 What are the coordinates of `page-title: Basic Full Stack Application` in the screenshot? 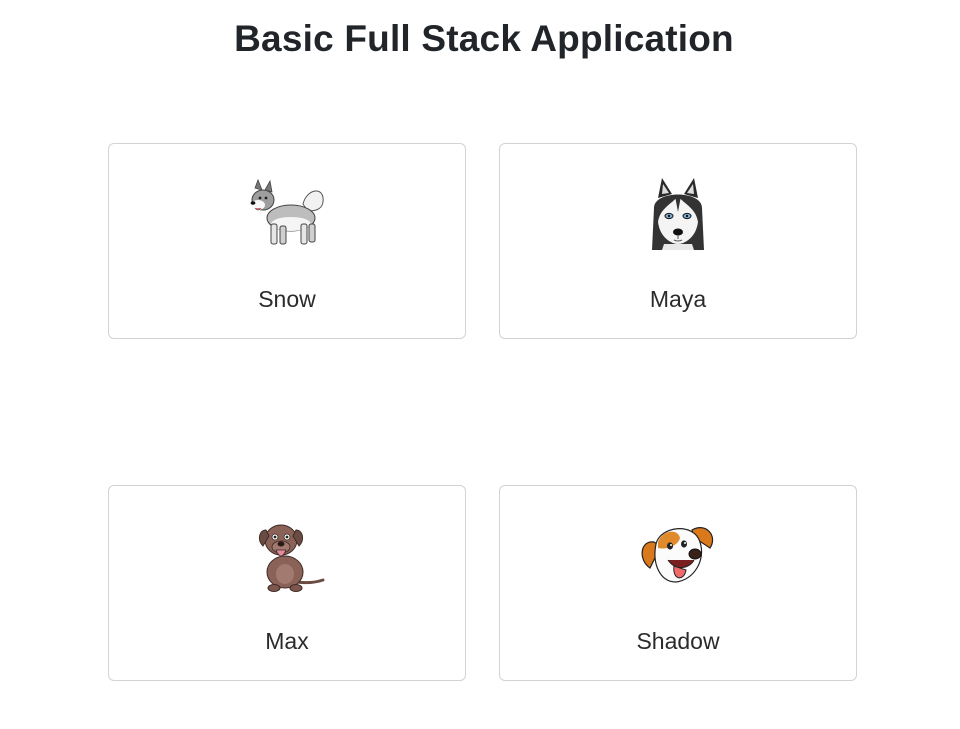 It's located at (484, 38).